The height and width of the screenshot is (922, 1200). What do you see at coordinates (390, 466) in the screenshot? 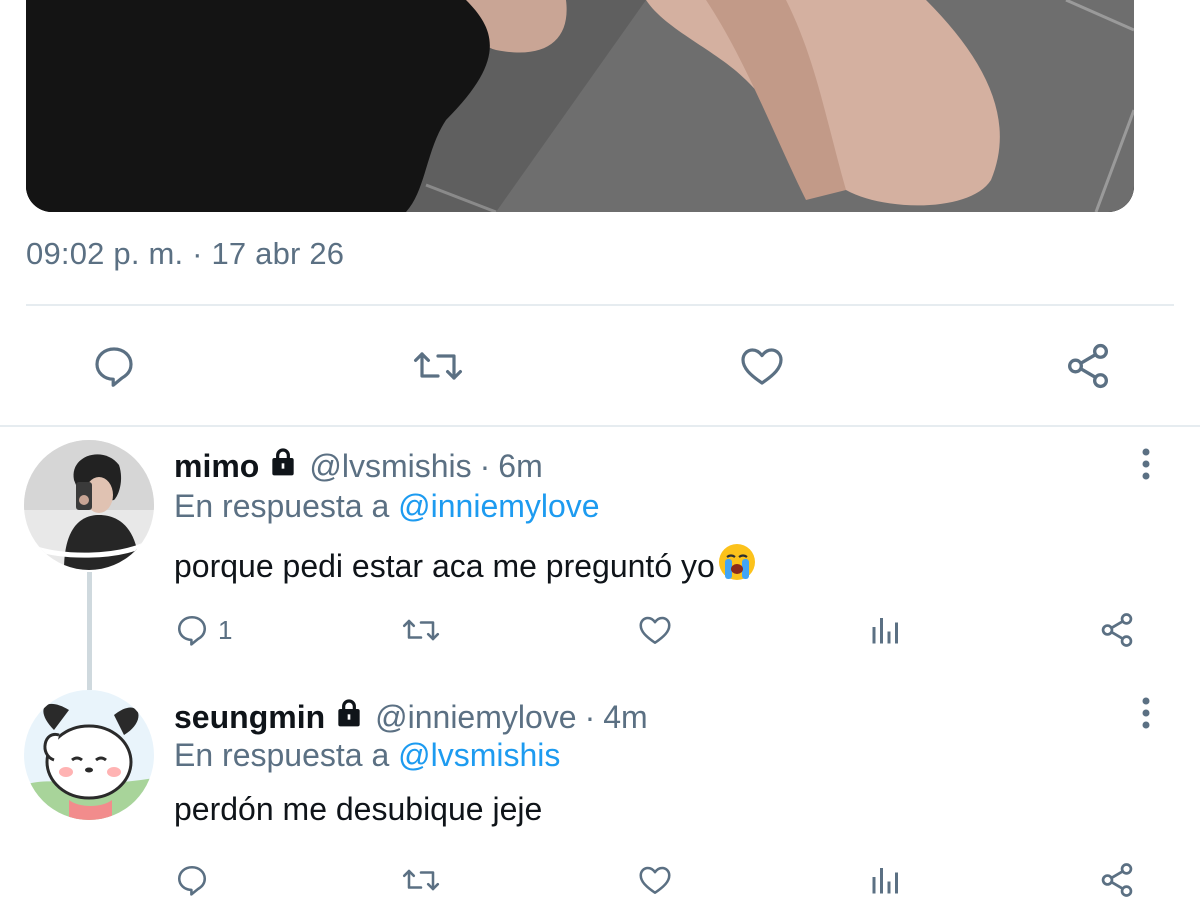
I see `user-handle: @lvsmishis` at bounding box center [390, 466].